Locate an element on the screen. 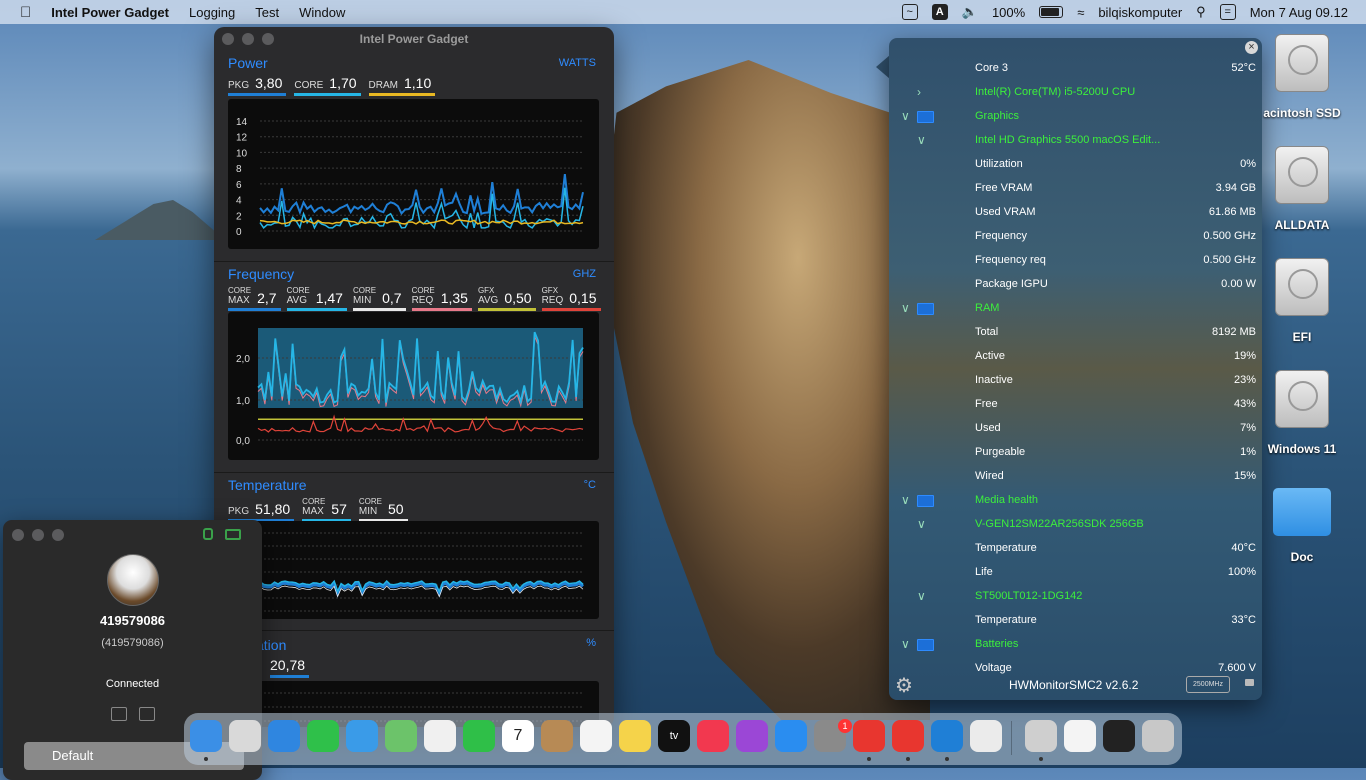 The image size is (1366, 780). chat-icon is located at coordinates (147, 714).